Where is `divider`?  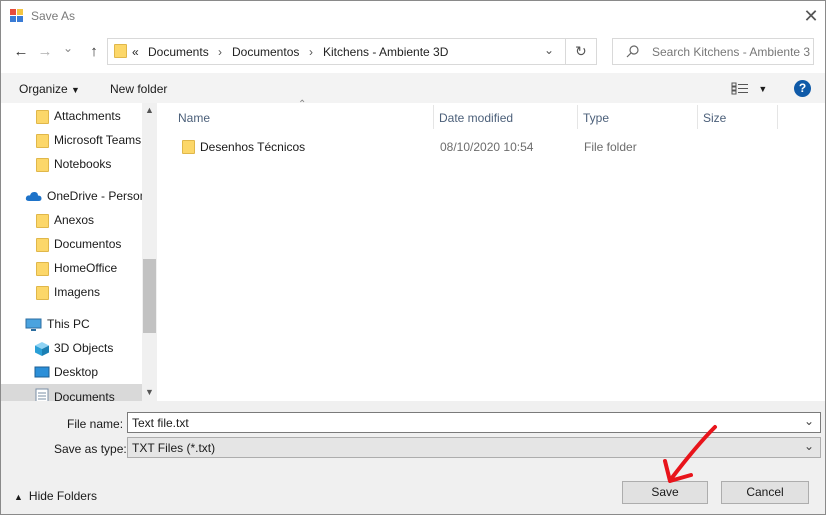
divider is located at coordinates (565, 51).